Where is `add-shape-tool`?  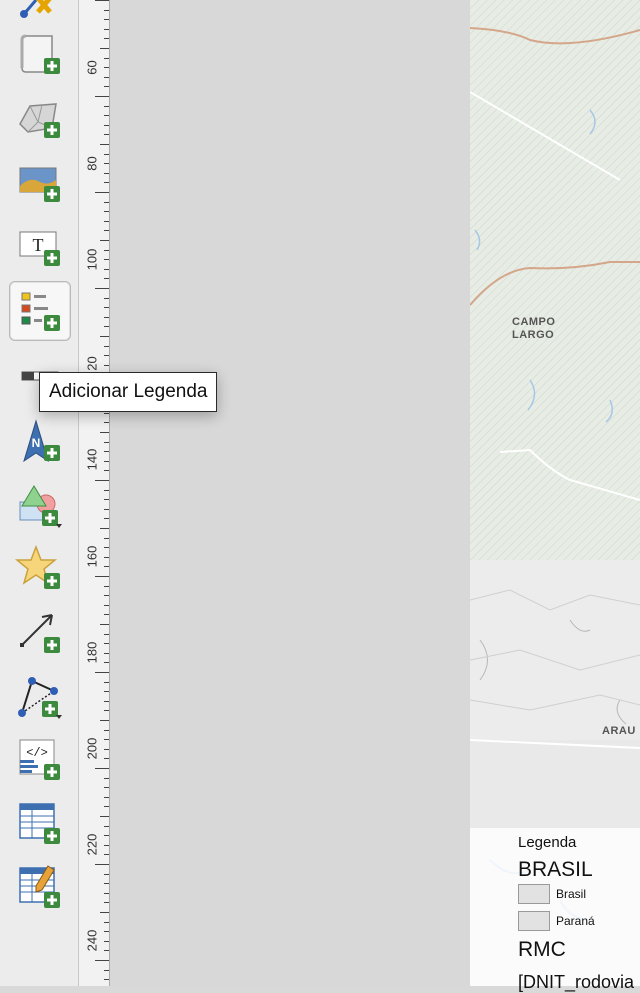 add-shape-tool is located at coordinates (40, 506).